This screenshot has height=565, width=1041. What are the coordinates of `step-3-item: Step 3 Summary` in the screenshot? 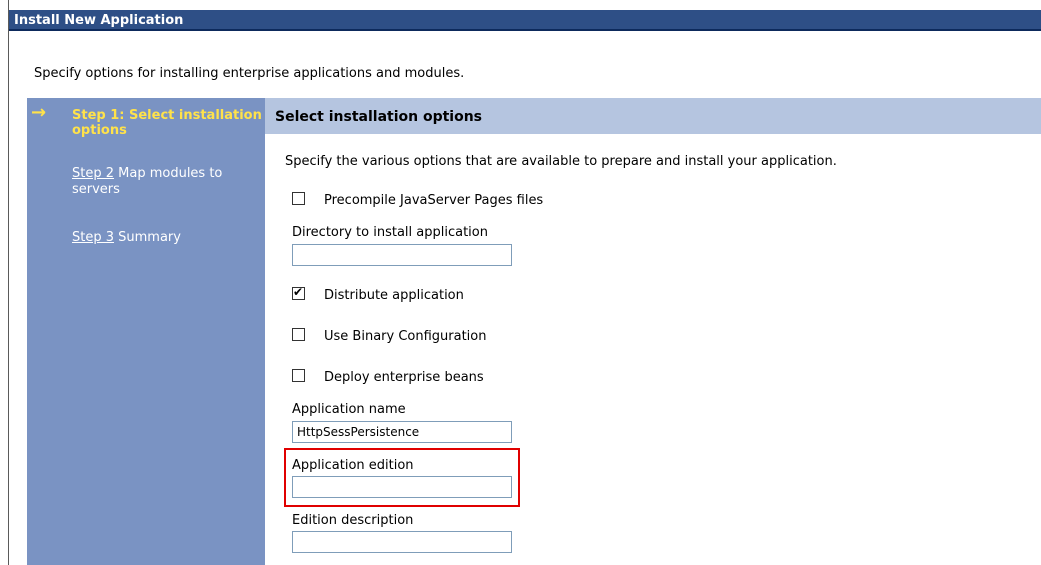 It's located at (167, 238).